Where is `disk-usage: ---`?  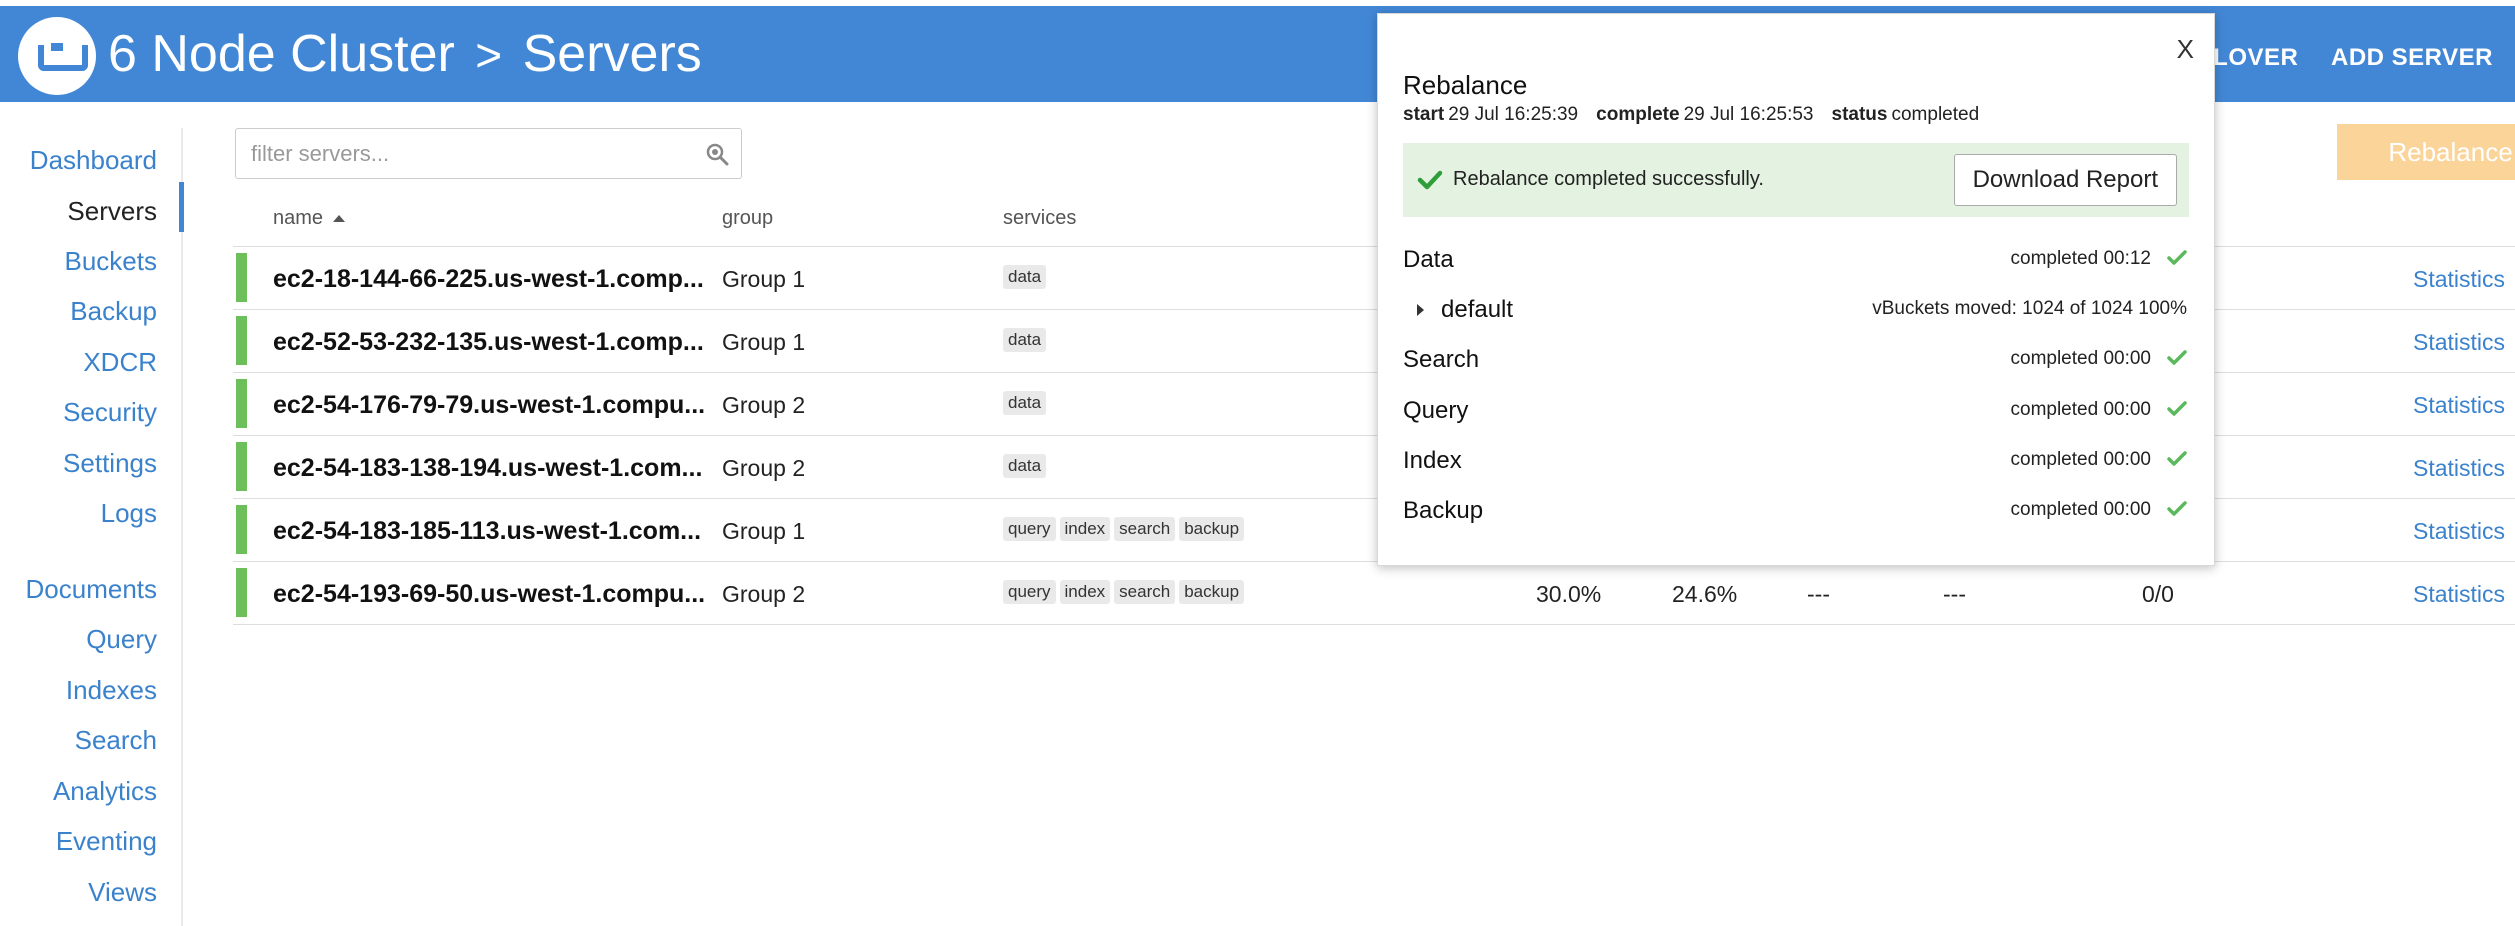 disk-usage: --- is located at coordinates (1954, 594).